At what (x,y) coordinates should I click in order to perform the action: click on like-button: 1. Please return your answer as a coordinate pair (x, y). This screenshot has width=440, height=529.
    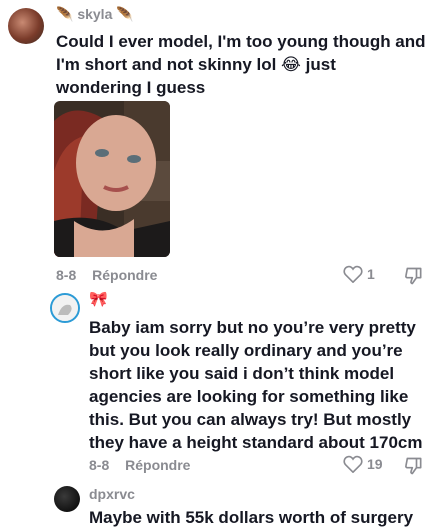
    Looking at the image, I should click on (359, 274).